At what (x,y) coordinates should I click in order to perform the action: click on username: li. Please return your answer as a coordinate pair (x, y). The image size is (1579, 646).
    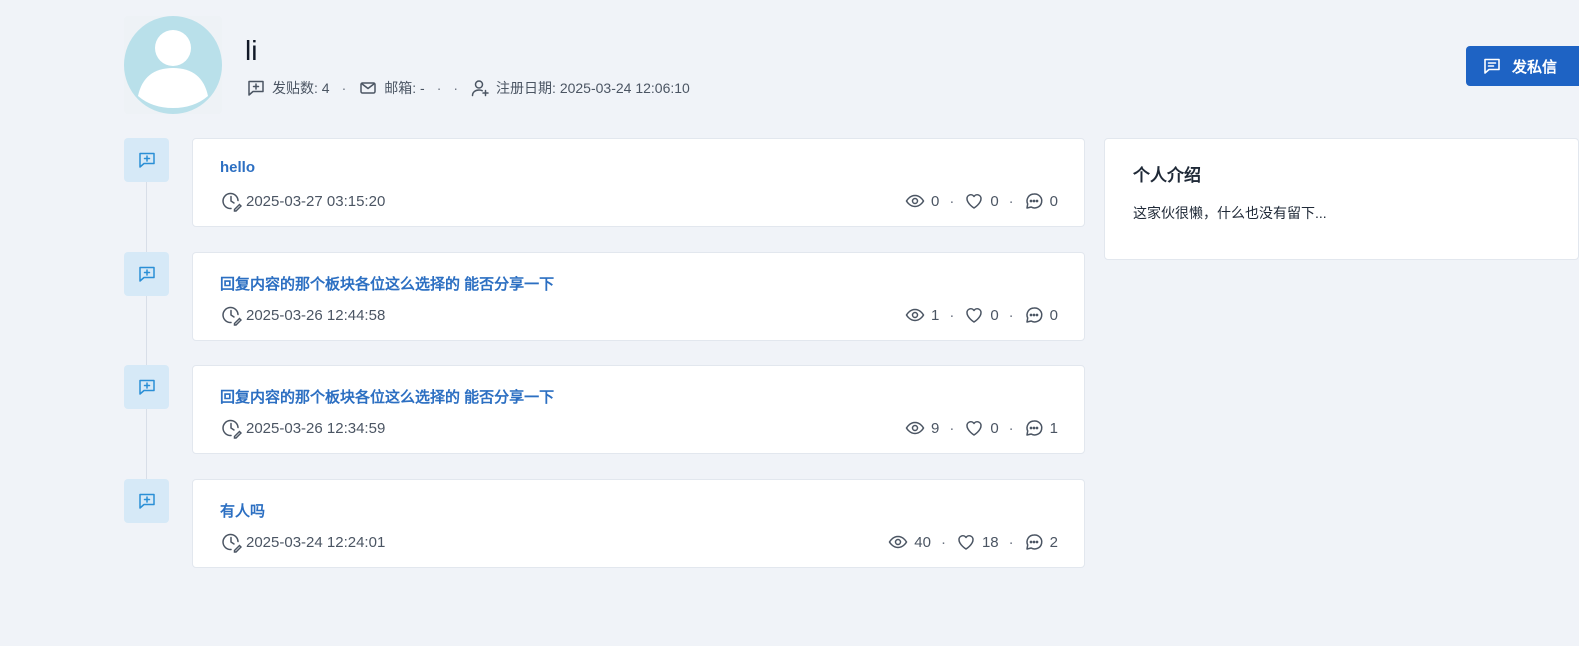
    Looking at the image, I should click on (251, 50).